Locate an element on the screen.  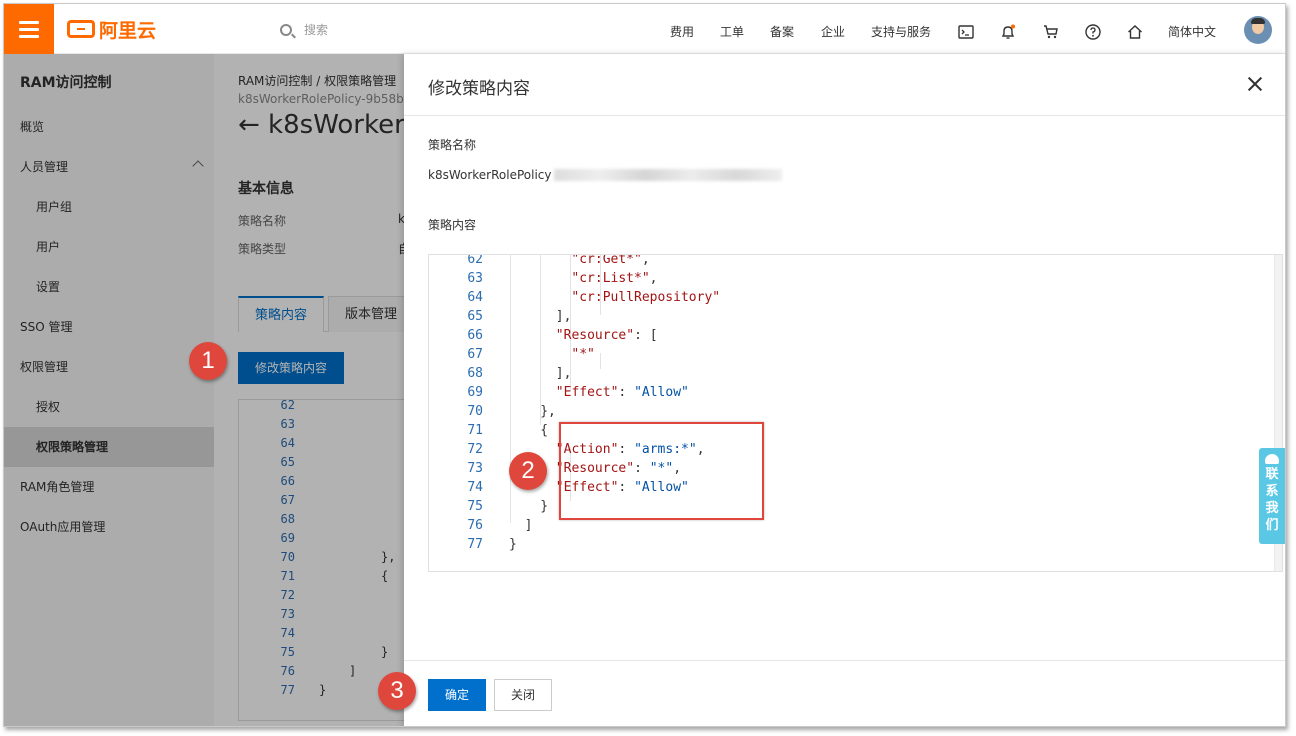
contact-us-tab: 联系我们 is located at coordinates (1272, 496).